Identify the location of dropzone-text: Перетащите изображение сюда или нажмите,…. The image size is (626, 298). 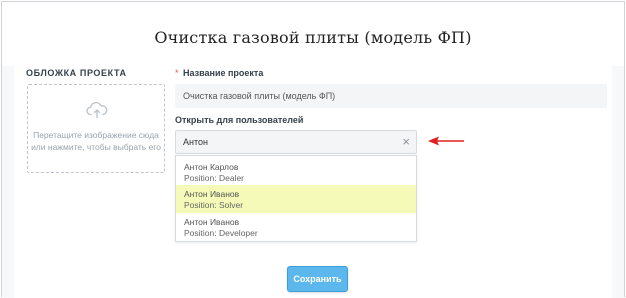
(96, 141).